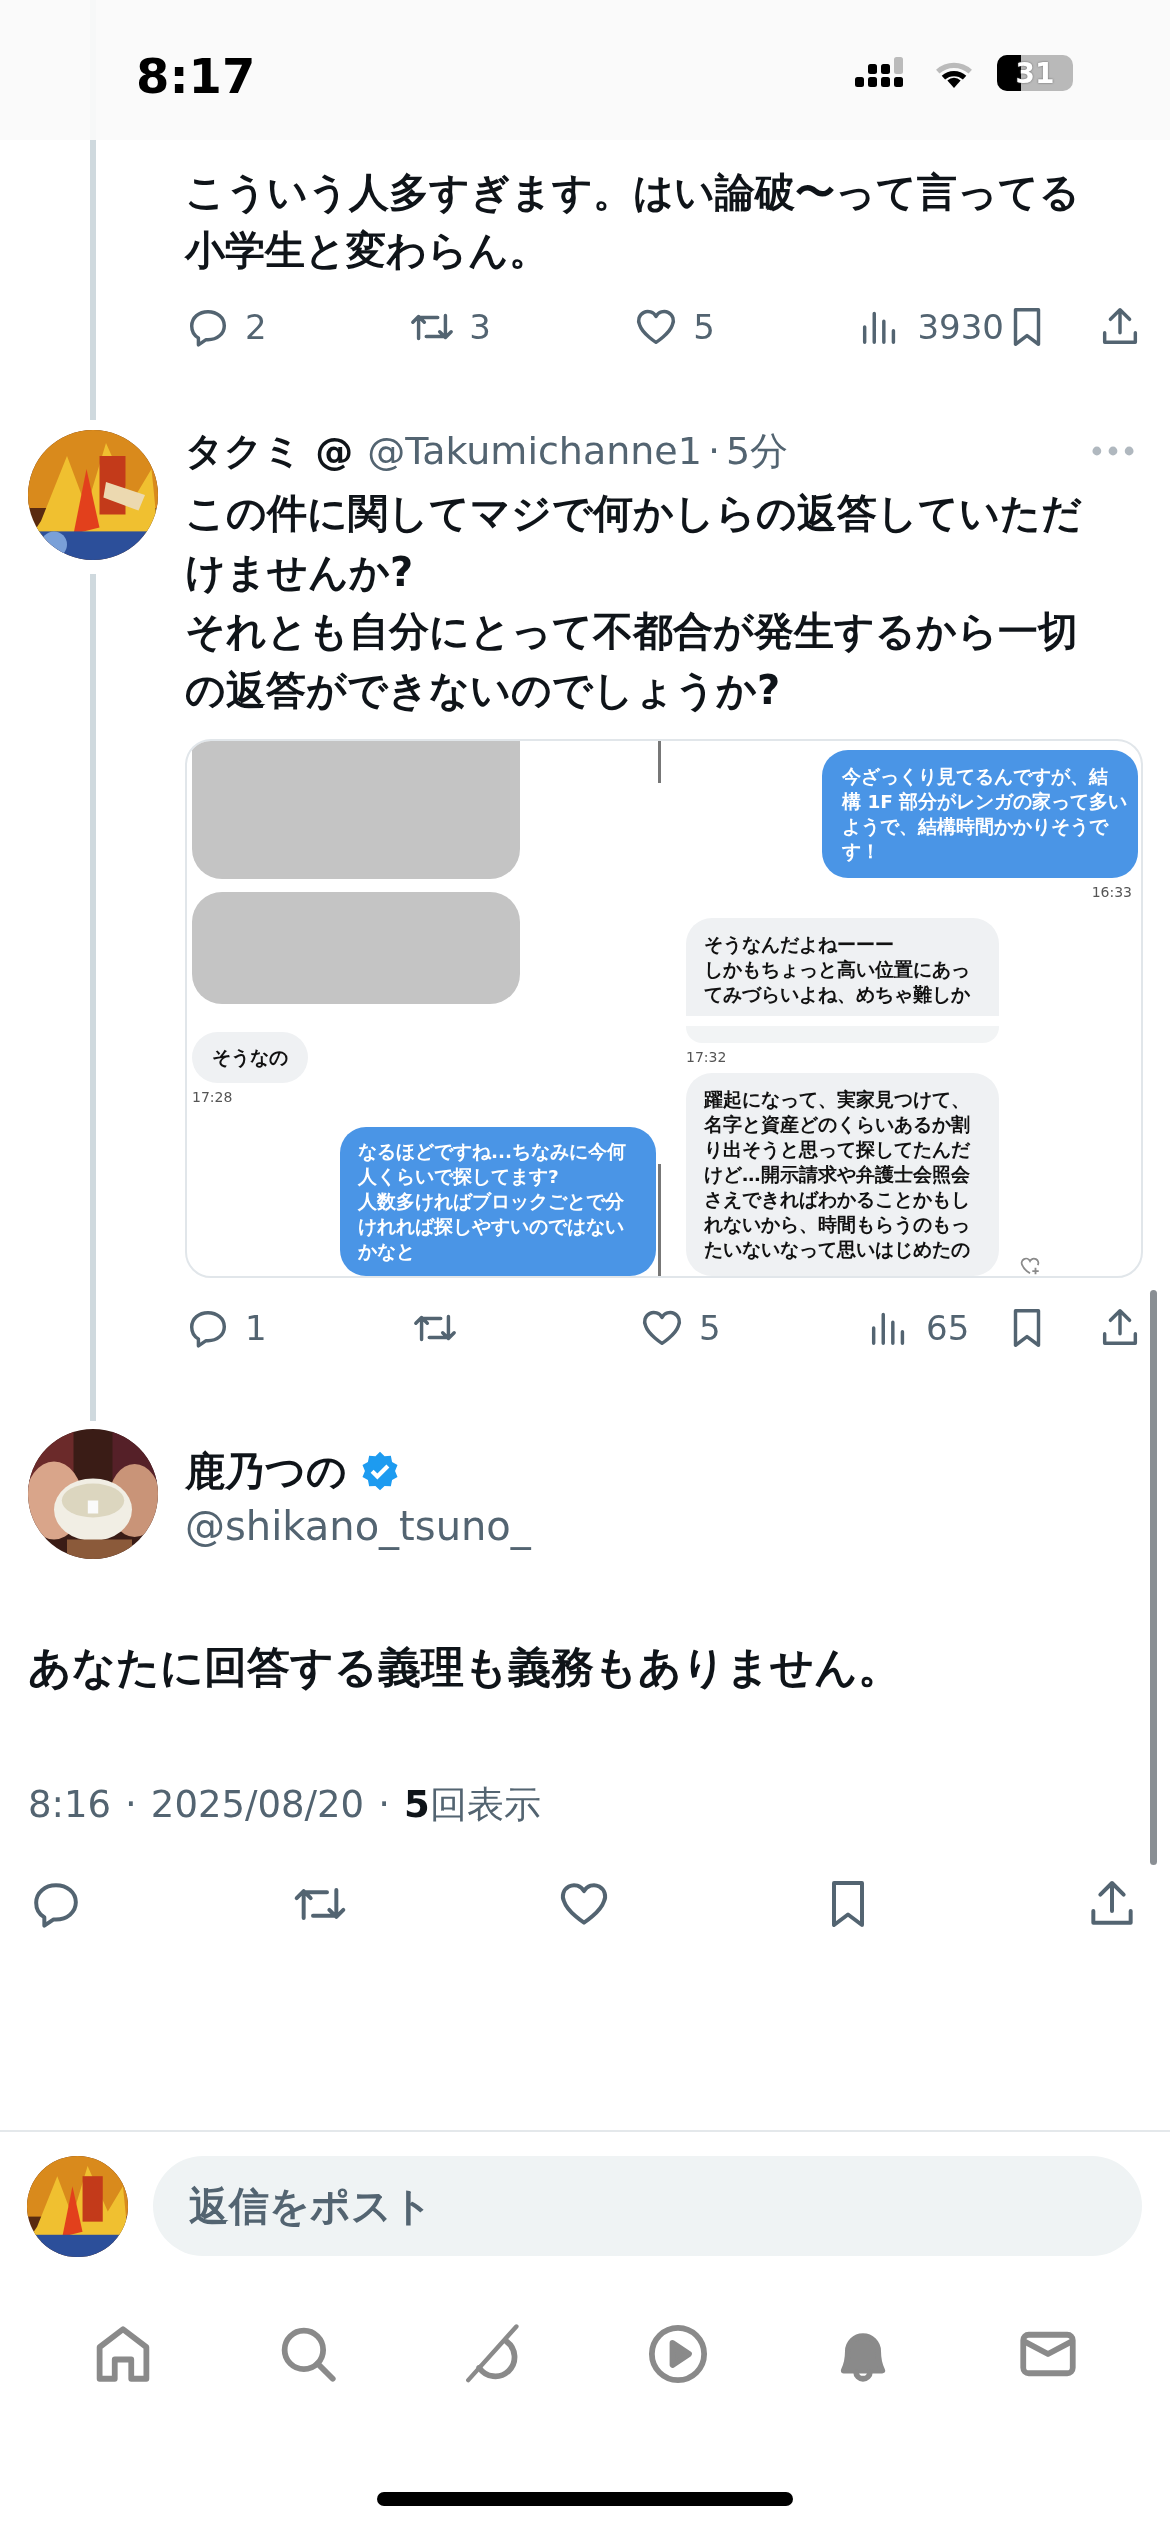 The height and width of the screenshot is (2532, 1170). What do you see at coordinates (257, 1805) in the screenshot?
I see `post-date: 2025/08/20` at bounding box center [257, 1805].